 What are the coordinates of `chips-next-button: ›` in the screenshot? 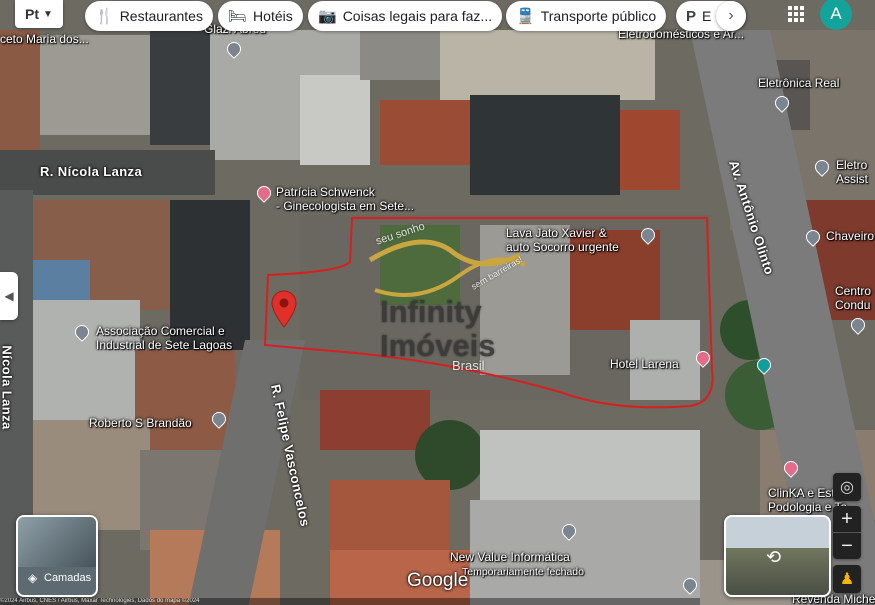 It's located at (731, 16).